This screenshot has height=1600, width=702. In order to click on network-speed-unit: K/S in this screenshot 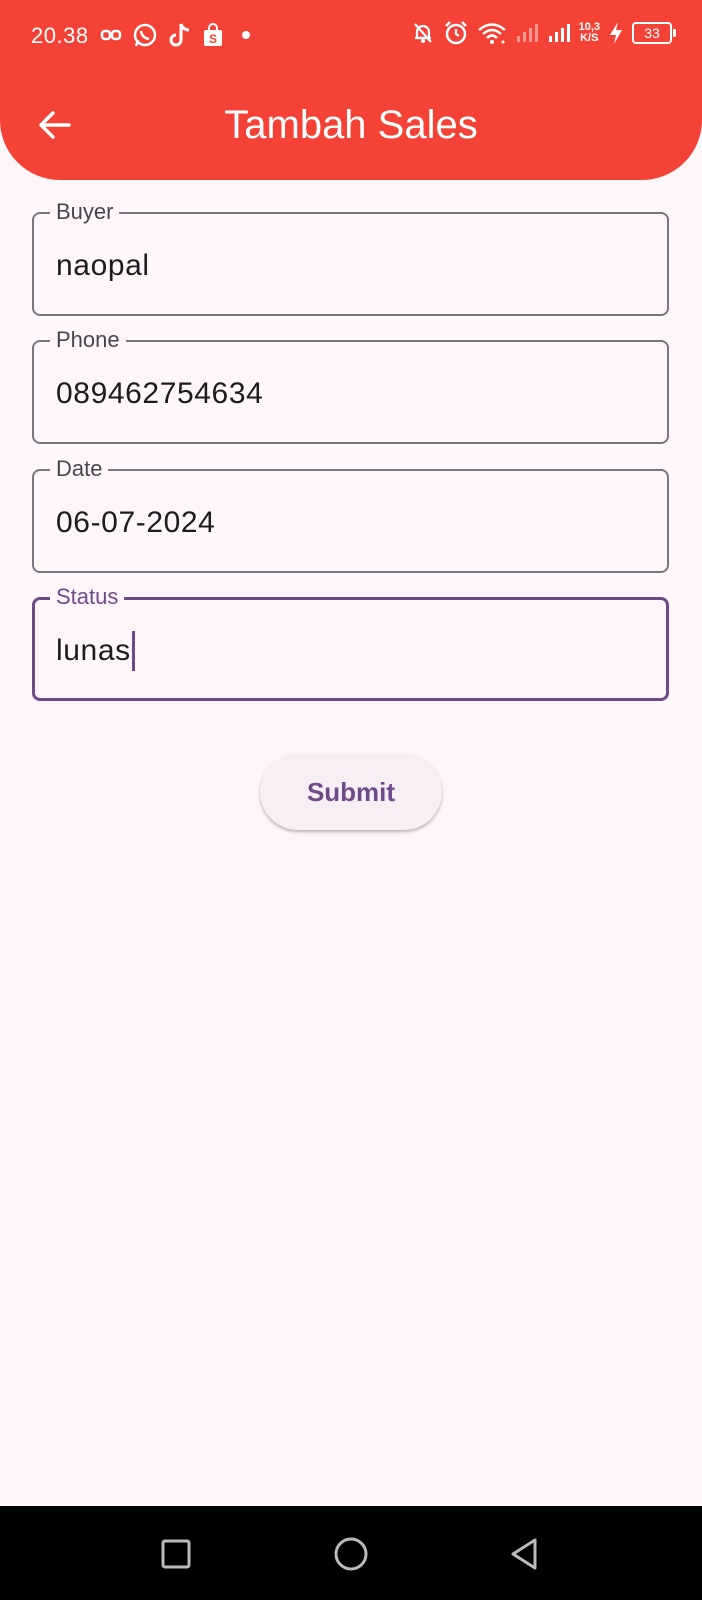, I will do `click(589, 38)`.